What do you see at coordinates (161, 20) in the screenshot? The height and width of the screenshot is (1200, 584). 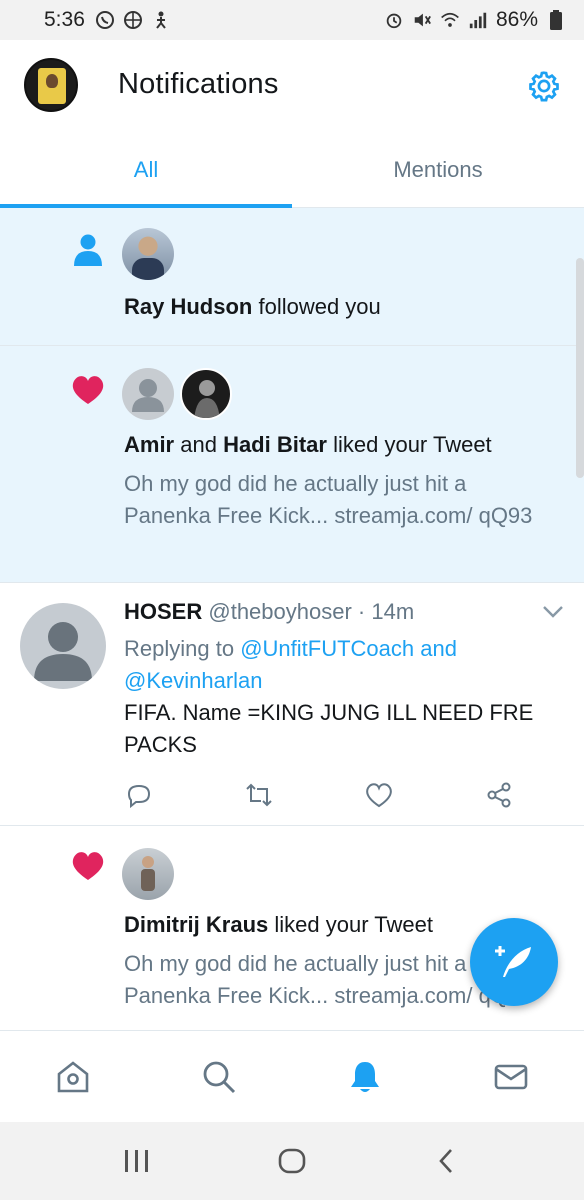 I see `figure-icon` at bounding box center [161, 20].